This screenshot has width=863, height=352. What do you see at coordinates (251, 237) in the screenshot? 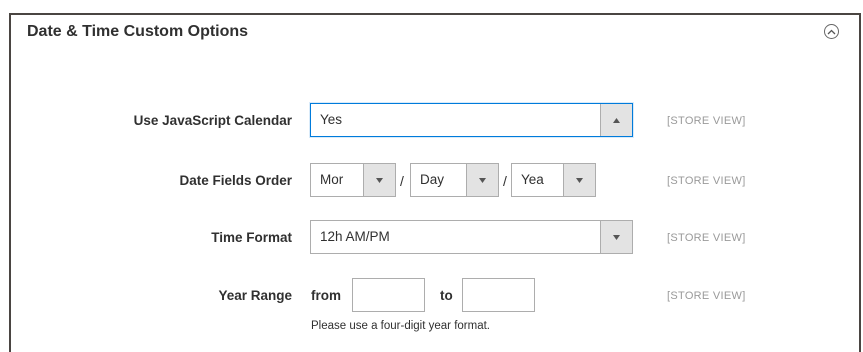
I see `time-format-label: Time Format` at bounding box center [251, 237].